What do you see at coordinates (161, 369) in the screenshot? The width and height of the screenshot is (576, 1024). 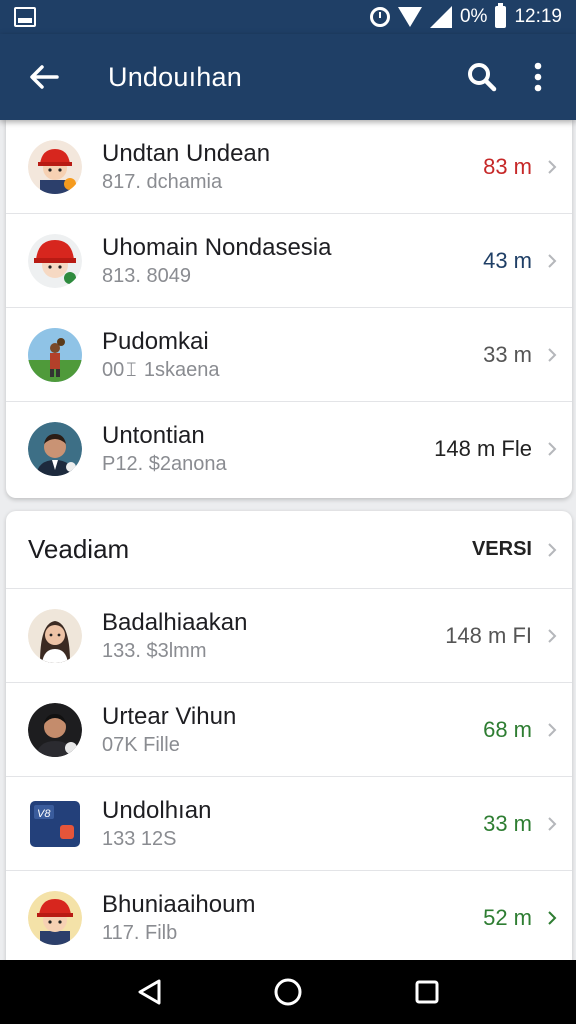 I see `item-subtitle: 00𝙸 1skaena` at bounding box center [161, 369].